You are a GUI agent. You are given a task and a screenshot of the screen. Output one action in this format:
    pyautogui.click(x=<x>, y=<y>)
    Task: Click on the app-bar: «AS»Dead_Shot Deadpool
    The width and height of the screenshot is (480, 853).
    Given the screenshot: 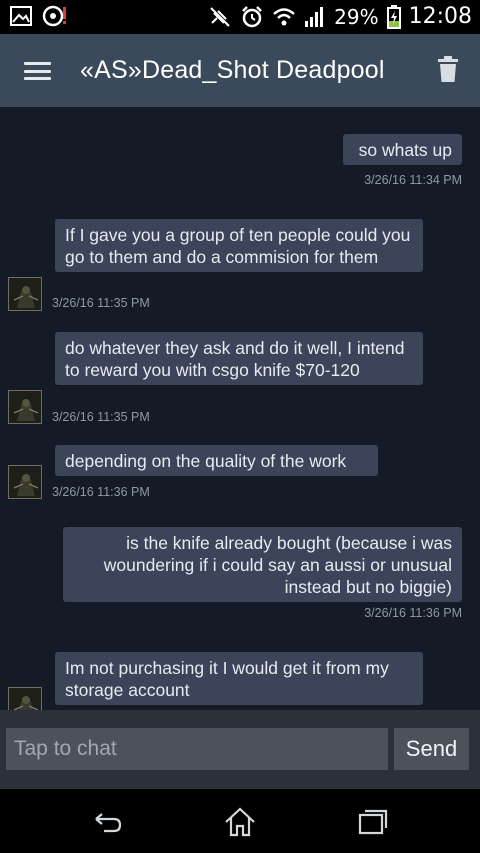 What is the action you would take?
    pyautogui.click(x=240, y=70)
    